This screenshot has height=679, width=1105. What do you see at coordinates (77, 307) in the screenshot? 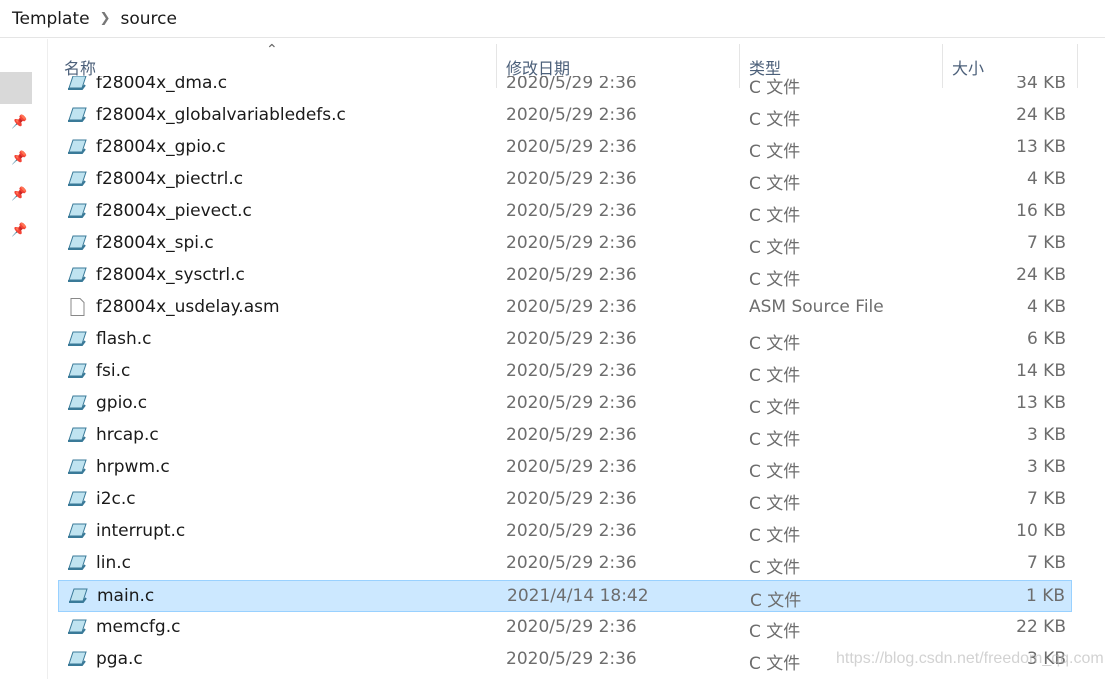
I see `blank-file-icon` at bounding box center [77, 307].